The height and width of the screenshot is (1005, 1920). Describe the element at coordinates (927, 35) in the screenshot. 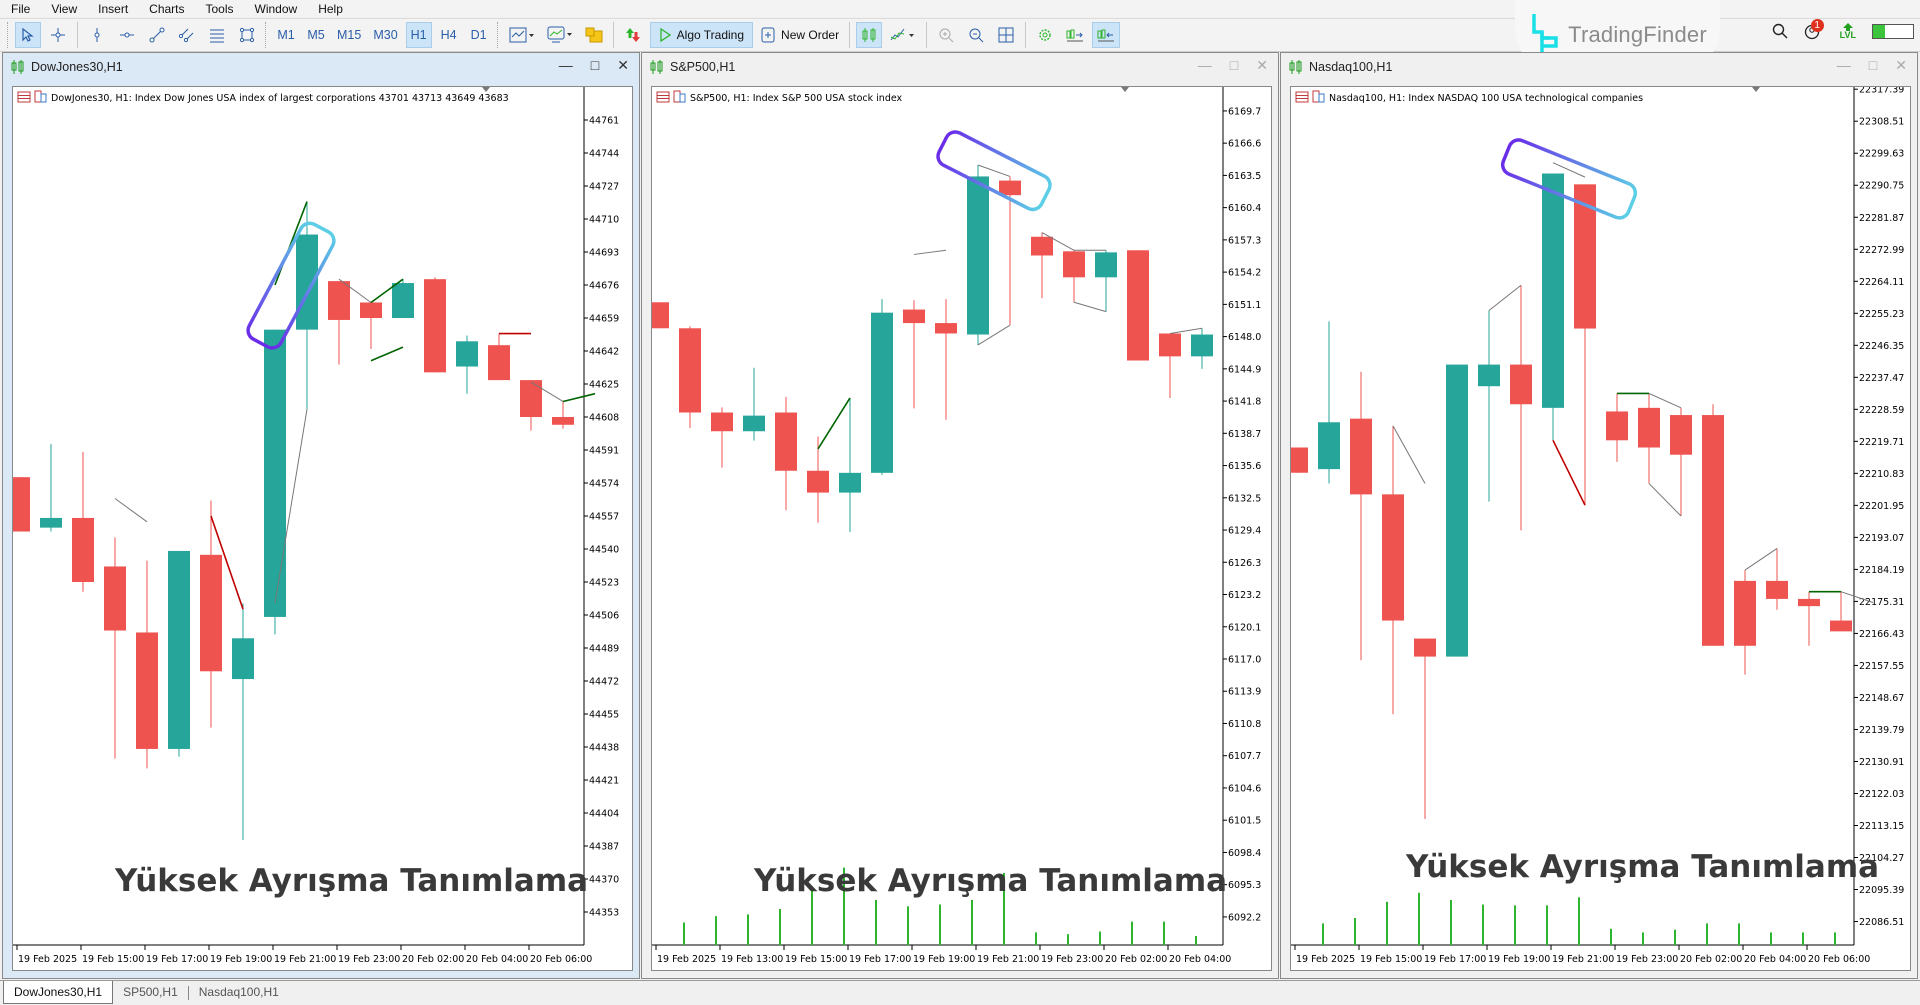

I see `toolbar-separator` at that location.